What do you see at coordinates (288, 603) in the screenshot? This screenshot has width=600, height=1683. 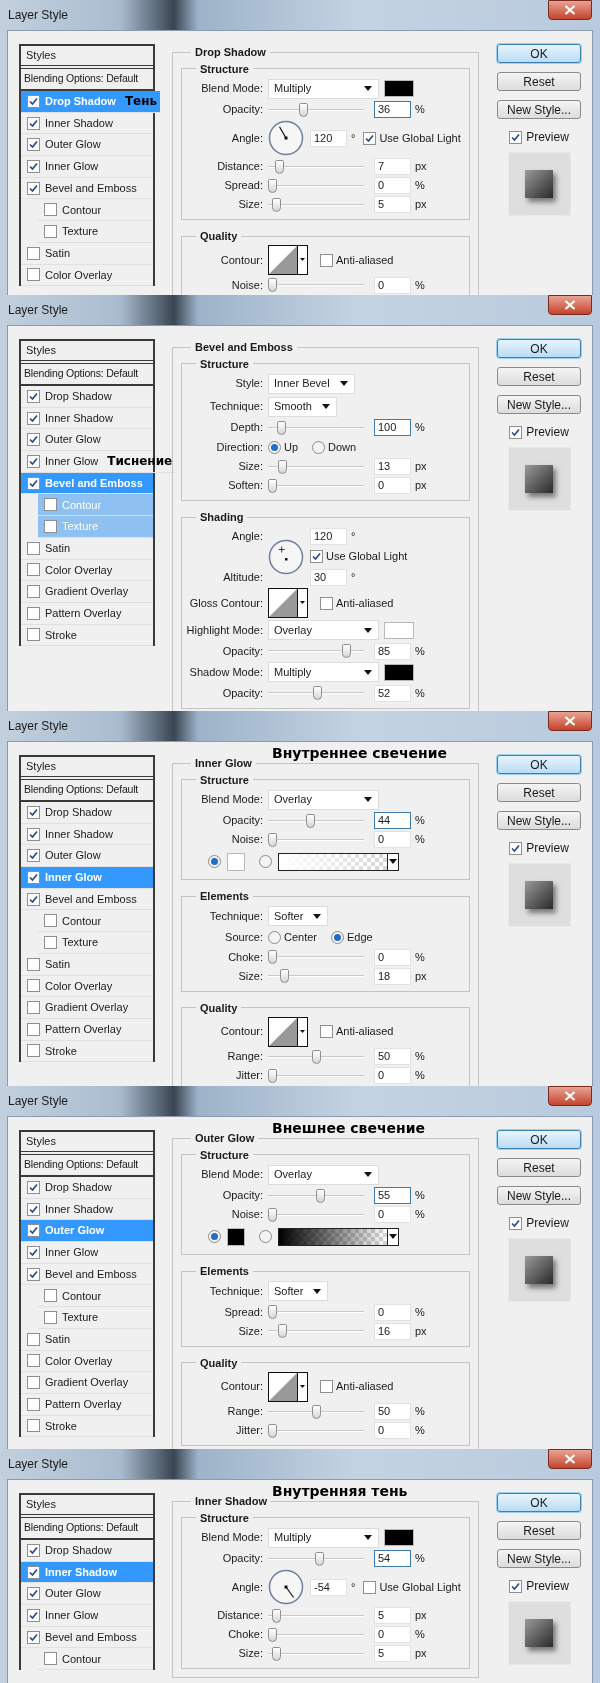 I see `contour-picker` at bounding box center [288, 603].